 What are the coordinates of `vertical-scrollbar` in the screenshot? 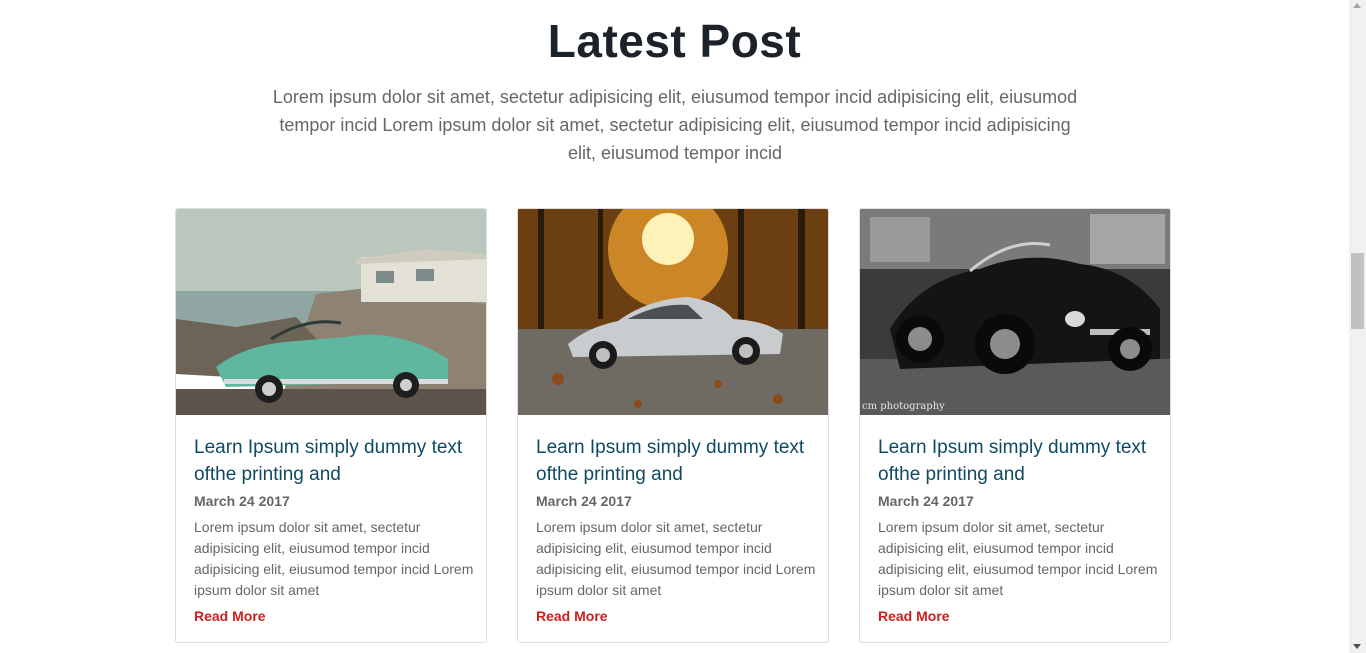 It's located at (1357, 326).